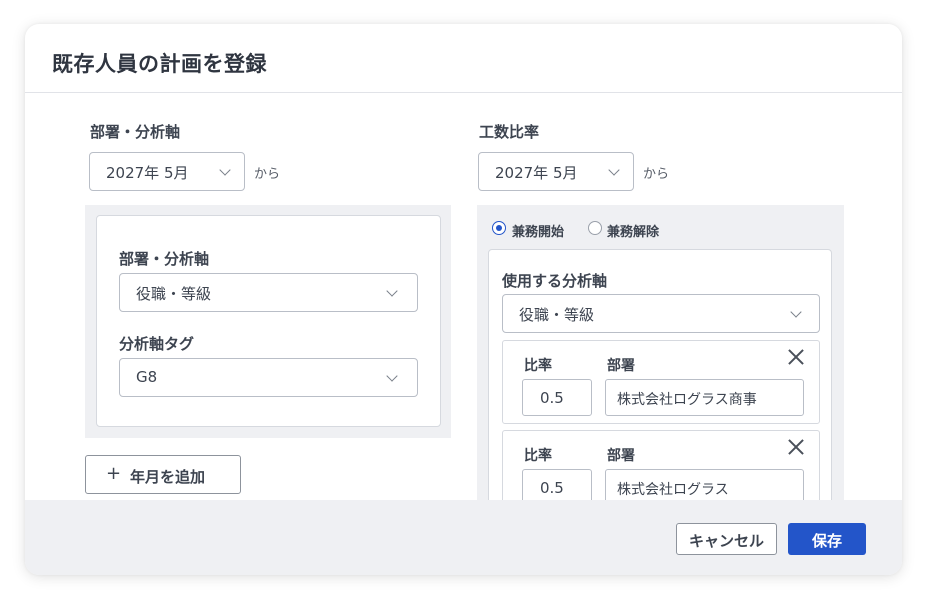 This screenshot has height=610, width=938. I want to click on right-from-suffix: から, so click(656, 174).